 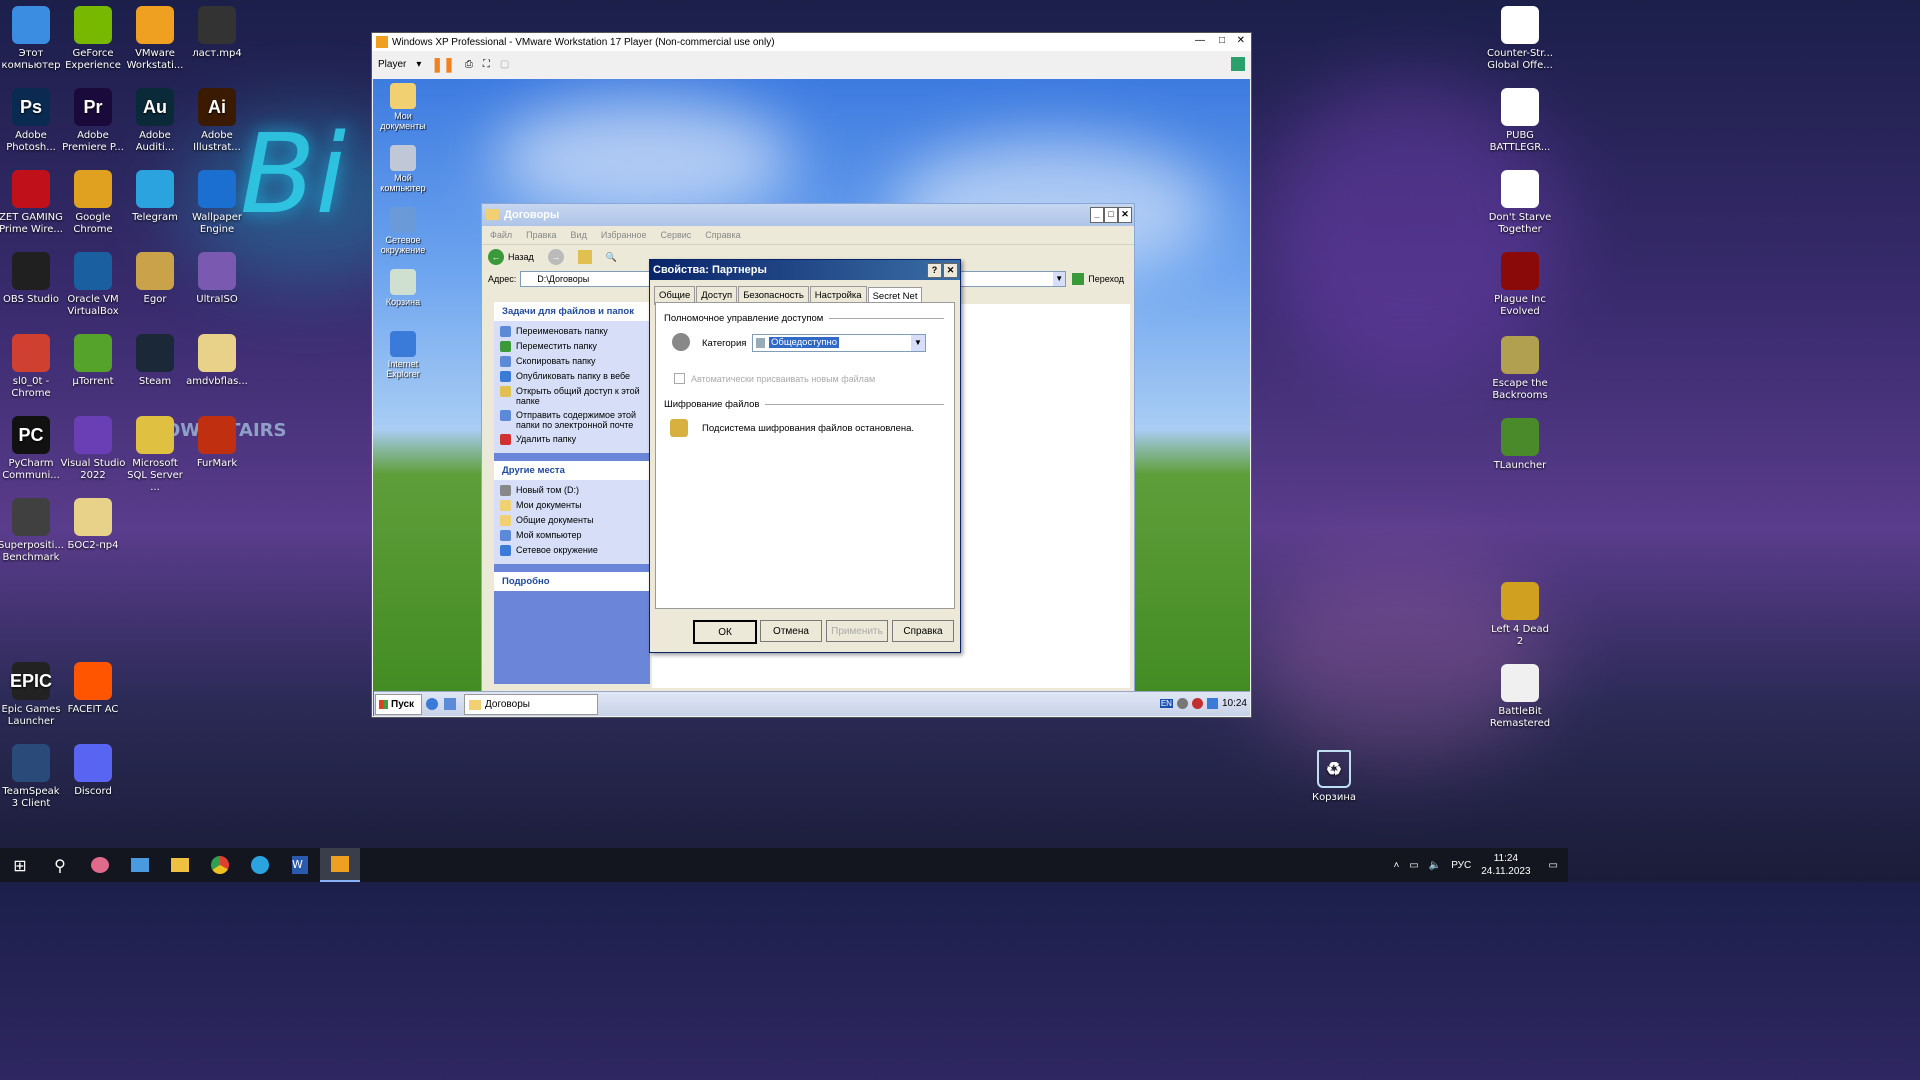 What do you see at coordinates (1222, 40) in the screenshot?
I see `maximize-button: □` at bounding box center [1222, 40].